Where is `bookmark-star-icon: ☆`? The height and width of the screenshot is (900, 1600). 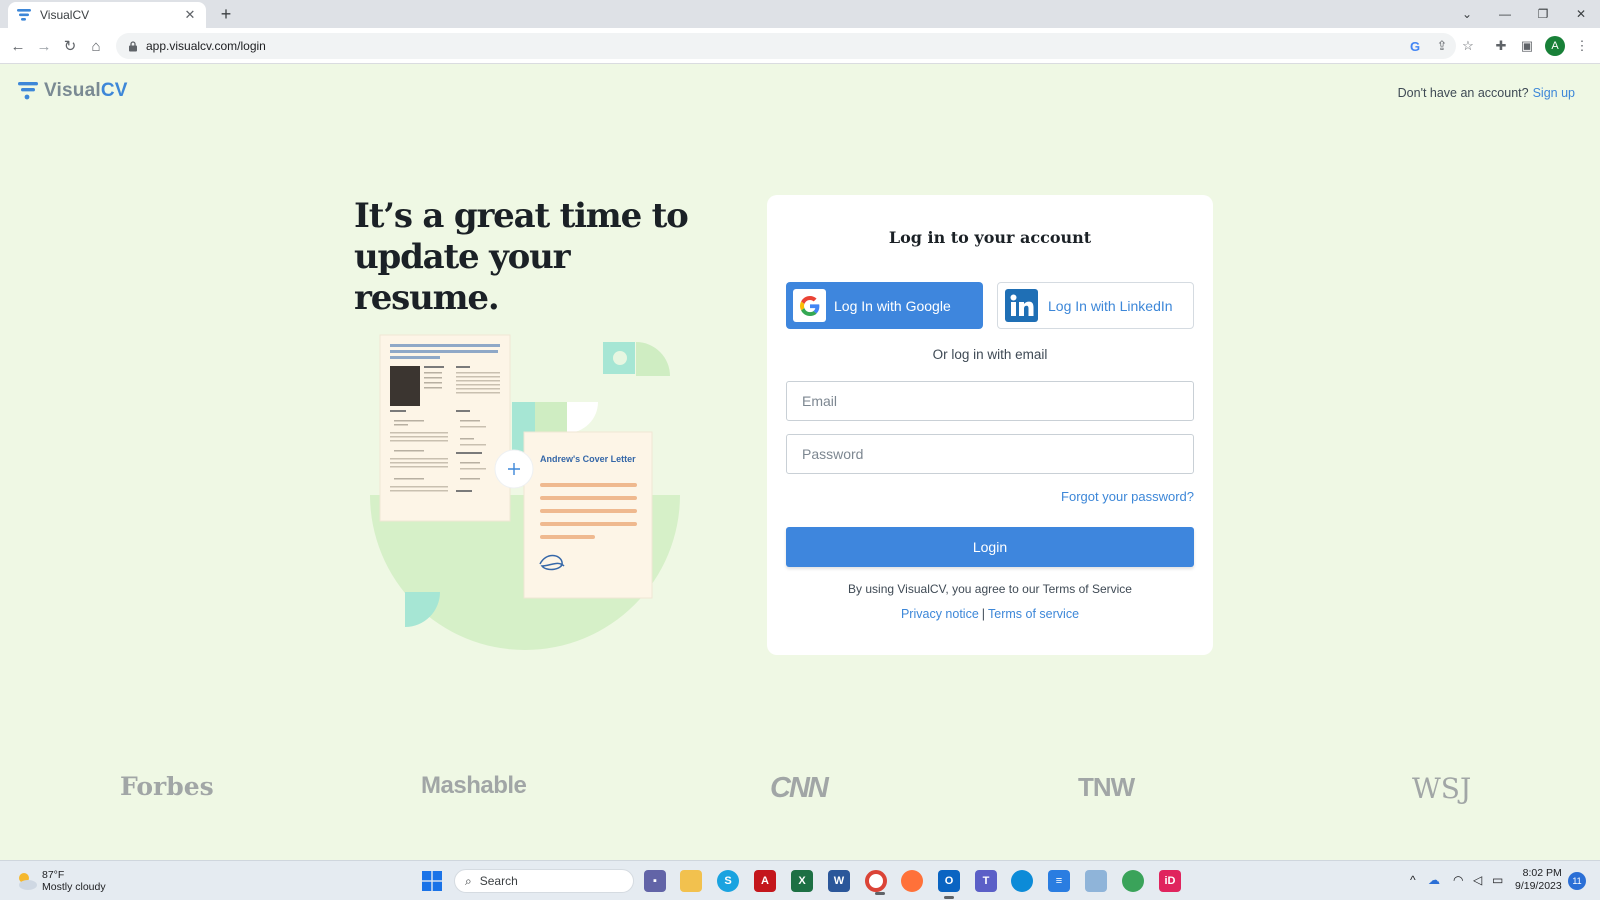
bookmark-star-icon: ☆ is located at coordinates (1468, 46).